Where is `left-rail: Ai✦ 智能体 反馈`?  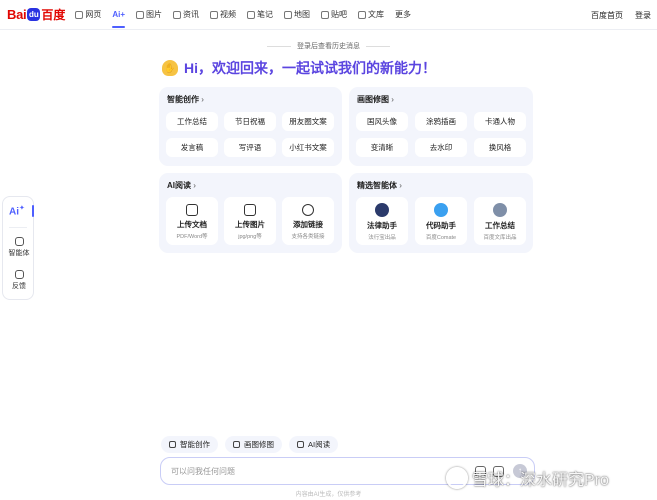
left-rail: Ai✦ 智能体 反馈 is located at coordinates (18, 248).